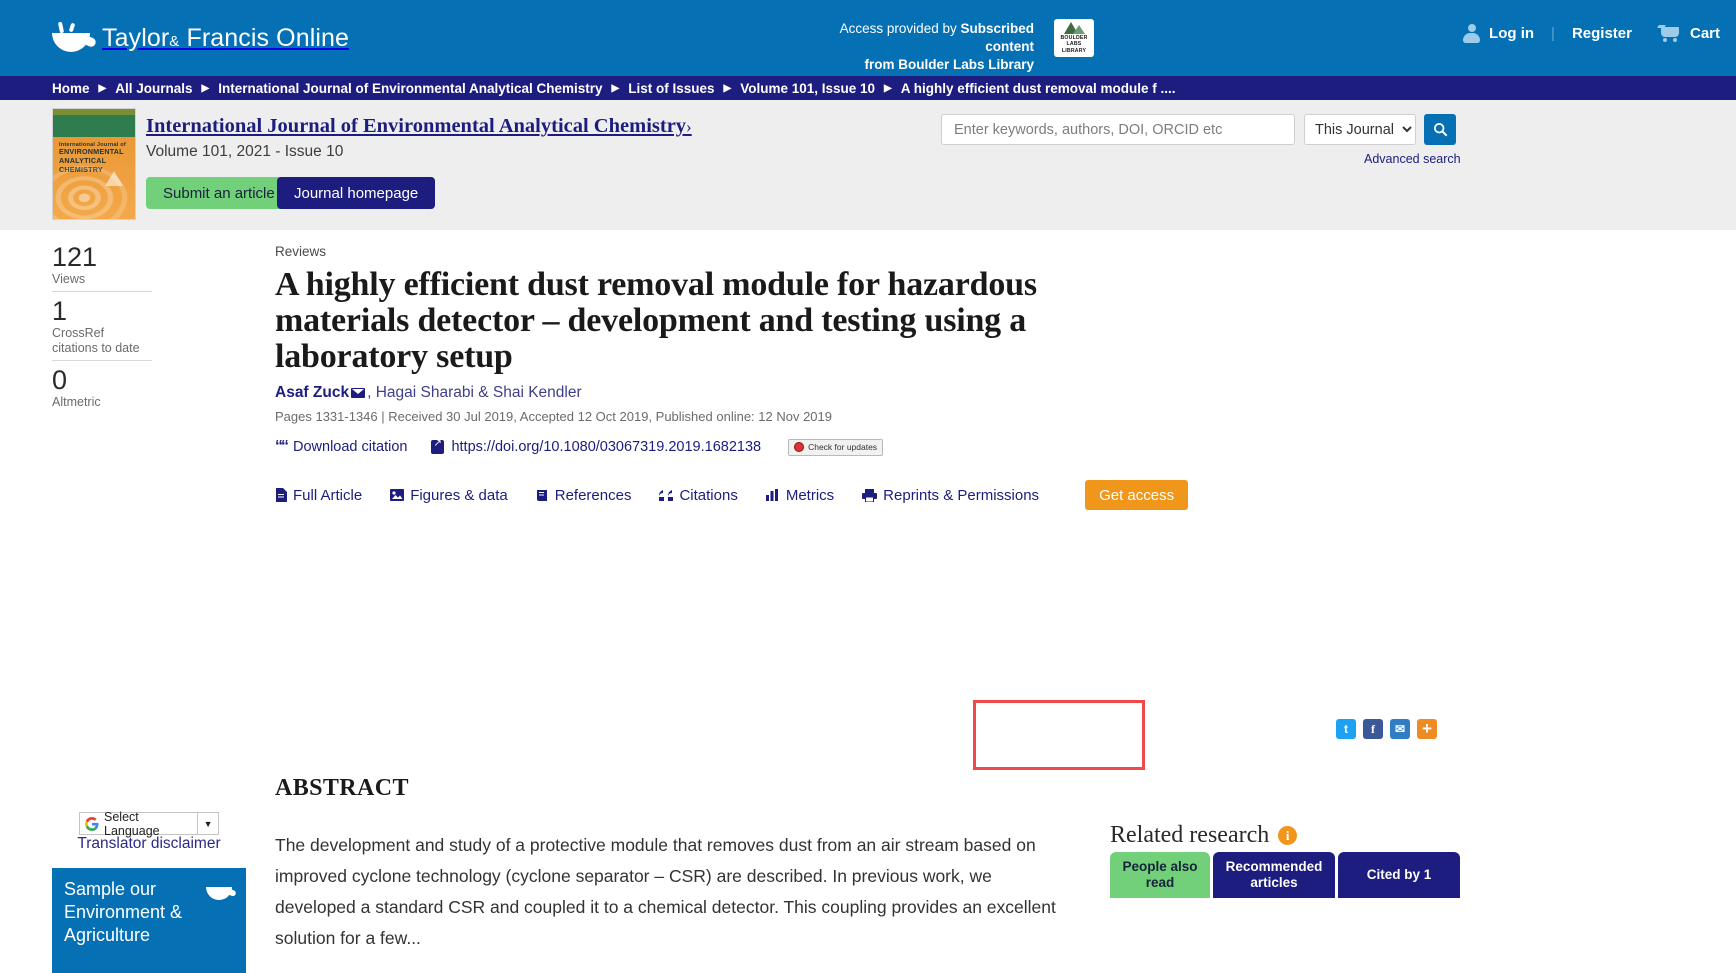 The image size is (1736, 973). Describe the element at coordinates (96, 340) in the screenshot. I see `metric-crossref-label: CrossRef citations to date` at that location.